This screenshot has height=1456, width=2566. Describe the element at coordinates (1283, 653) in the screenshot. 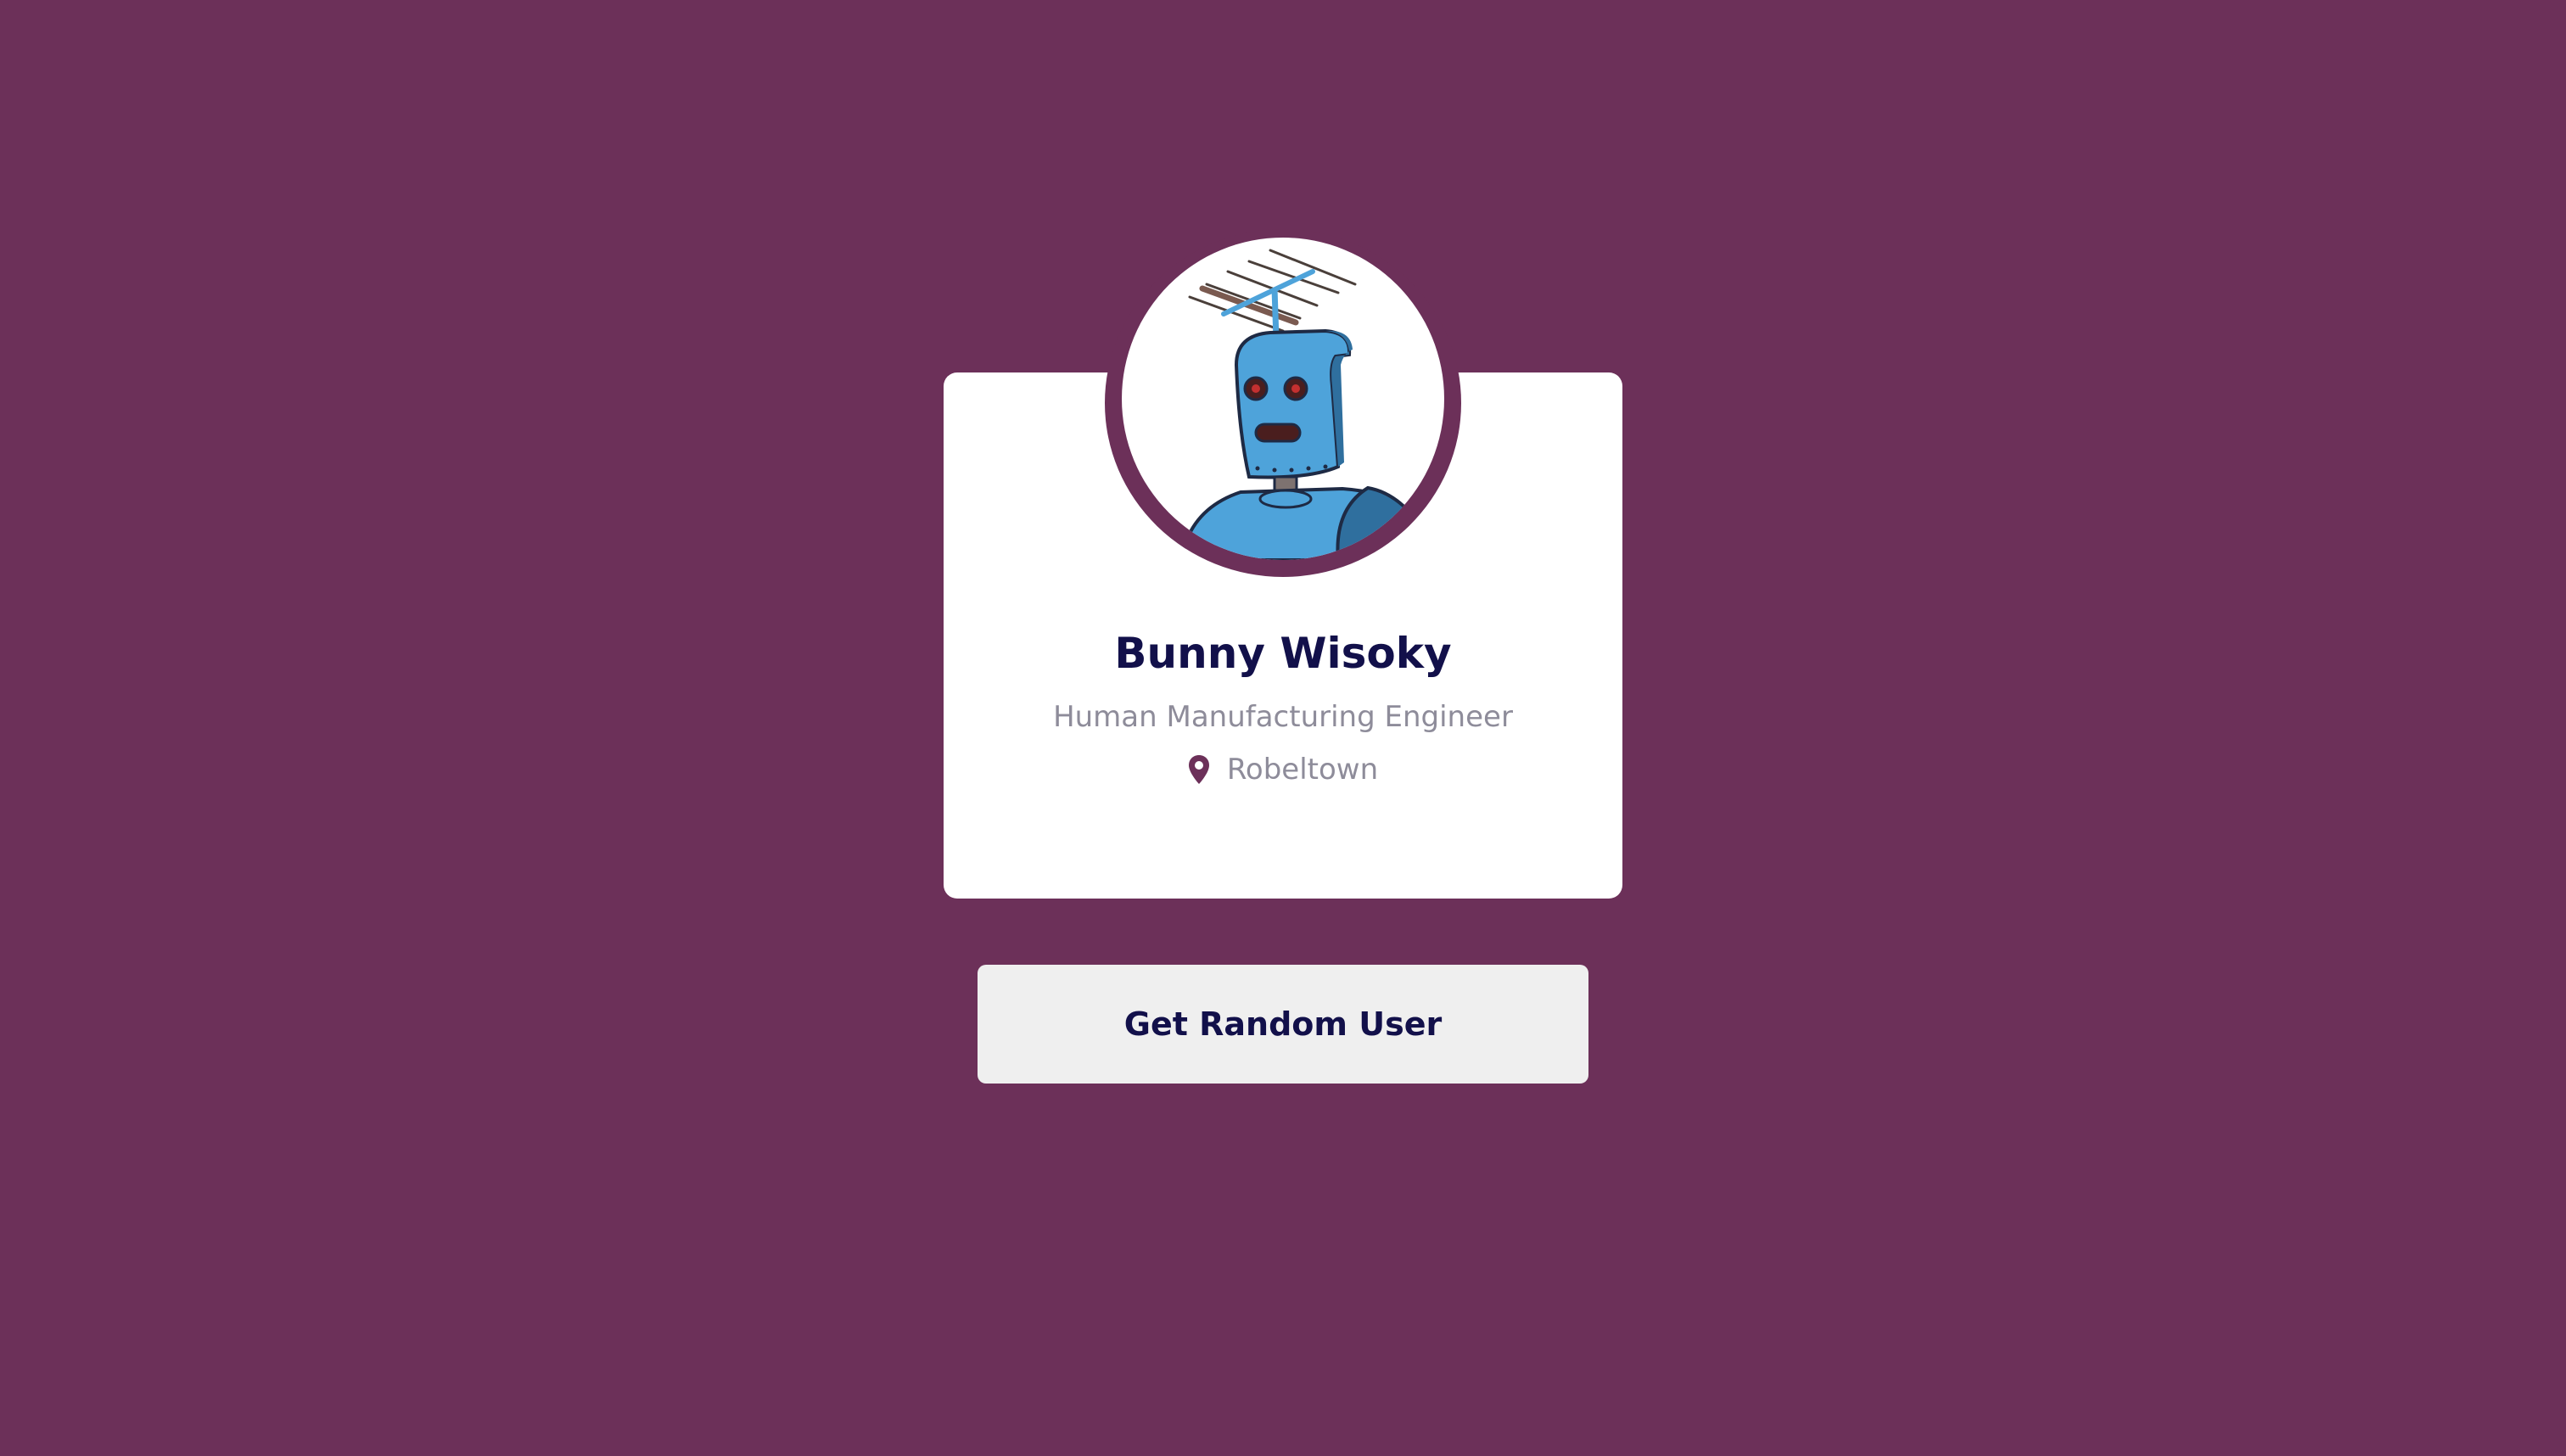

I see `user-name: Bunny Wisoky` at that location.